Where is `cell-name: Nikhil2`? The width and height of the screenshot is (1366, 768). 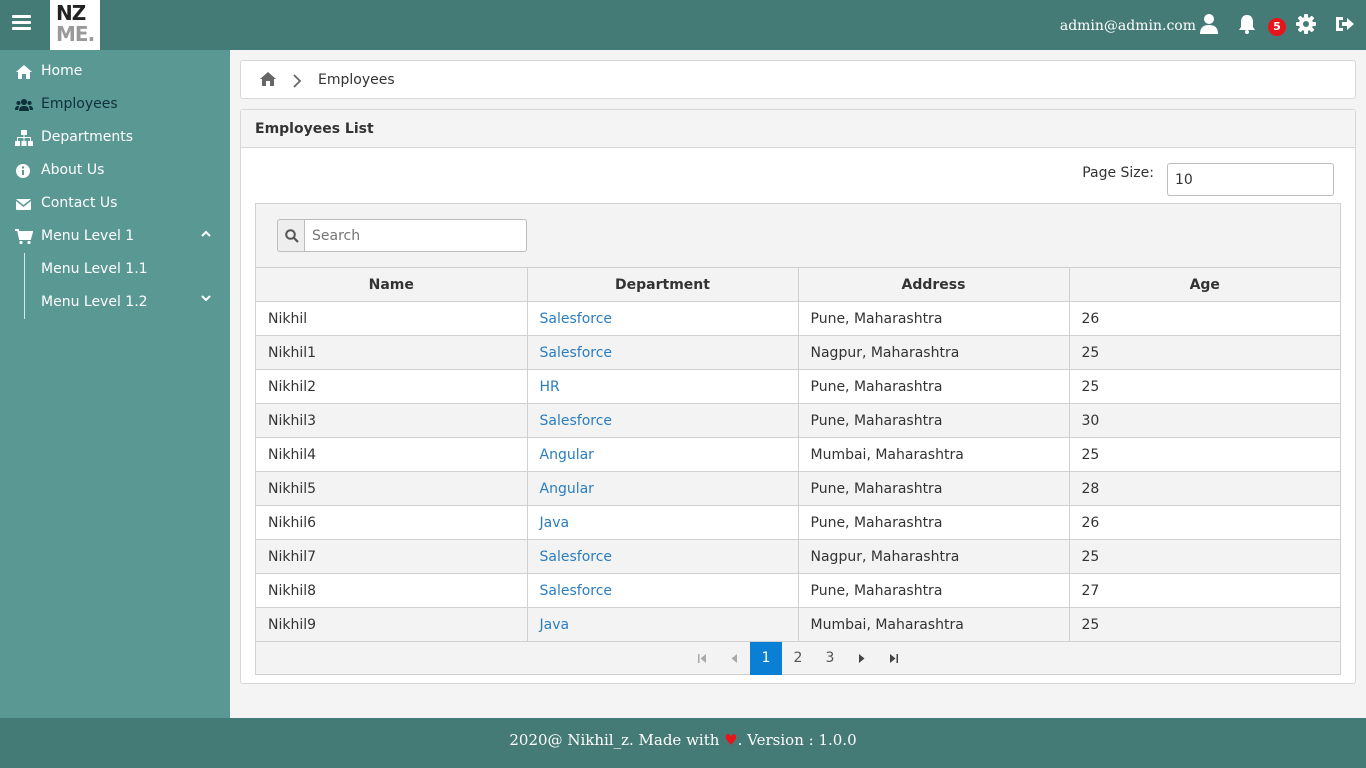 cell-name: Nikhil2 is located at coordinates (392, 386).